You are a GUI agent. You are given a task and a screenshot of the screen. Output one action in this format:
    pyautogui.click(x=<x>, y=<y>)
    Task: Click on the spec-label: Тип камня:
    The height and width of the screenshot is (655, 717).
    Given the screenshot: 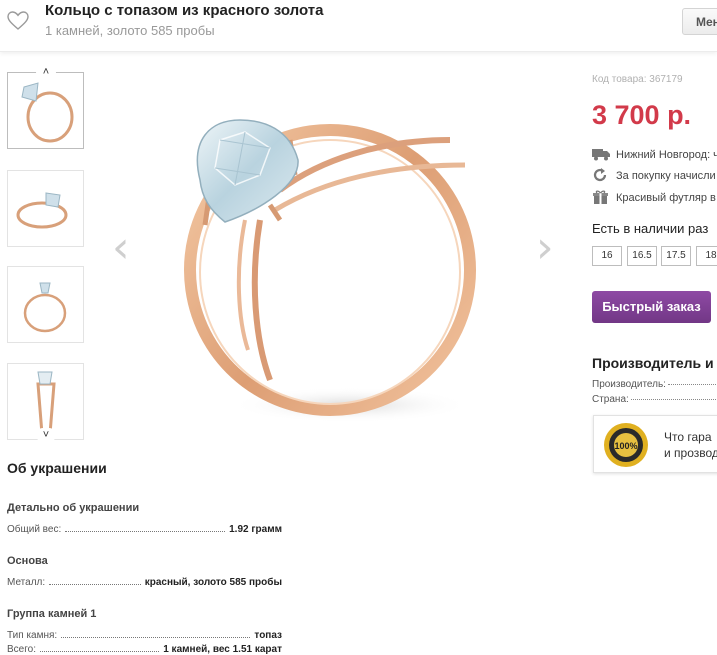 What is the action you would take?
    pyautogui.click(x=32, y=635)
    